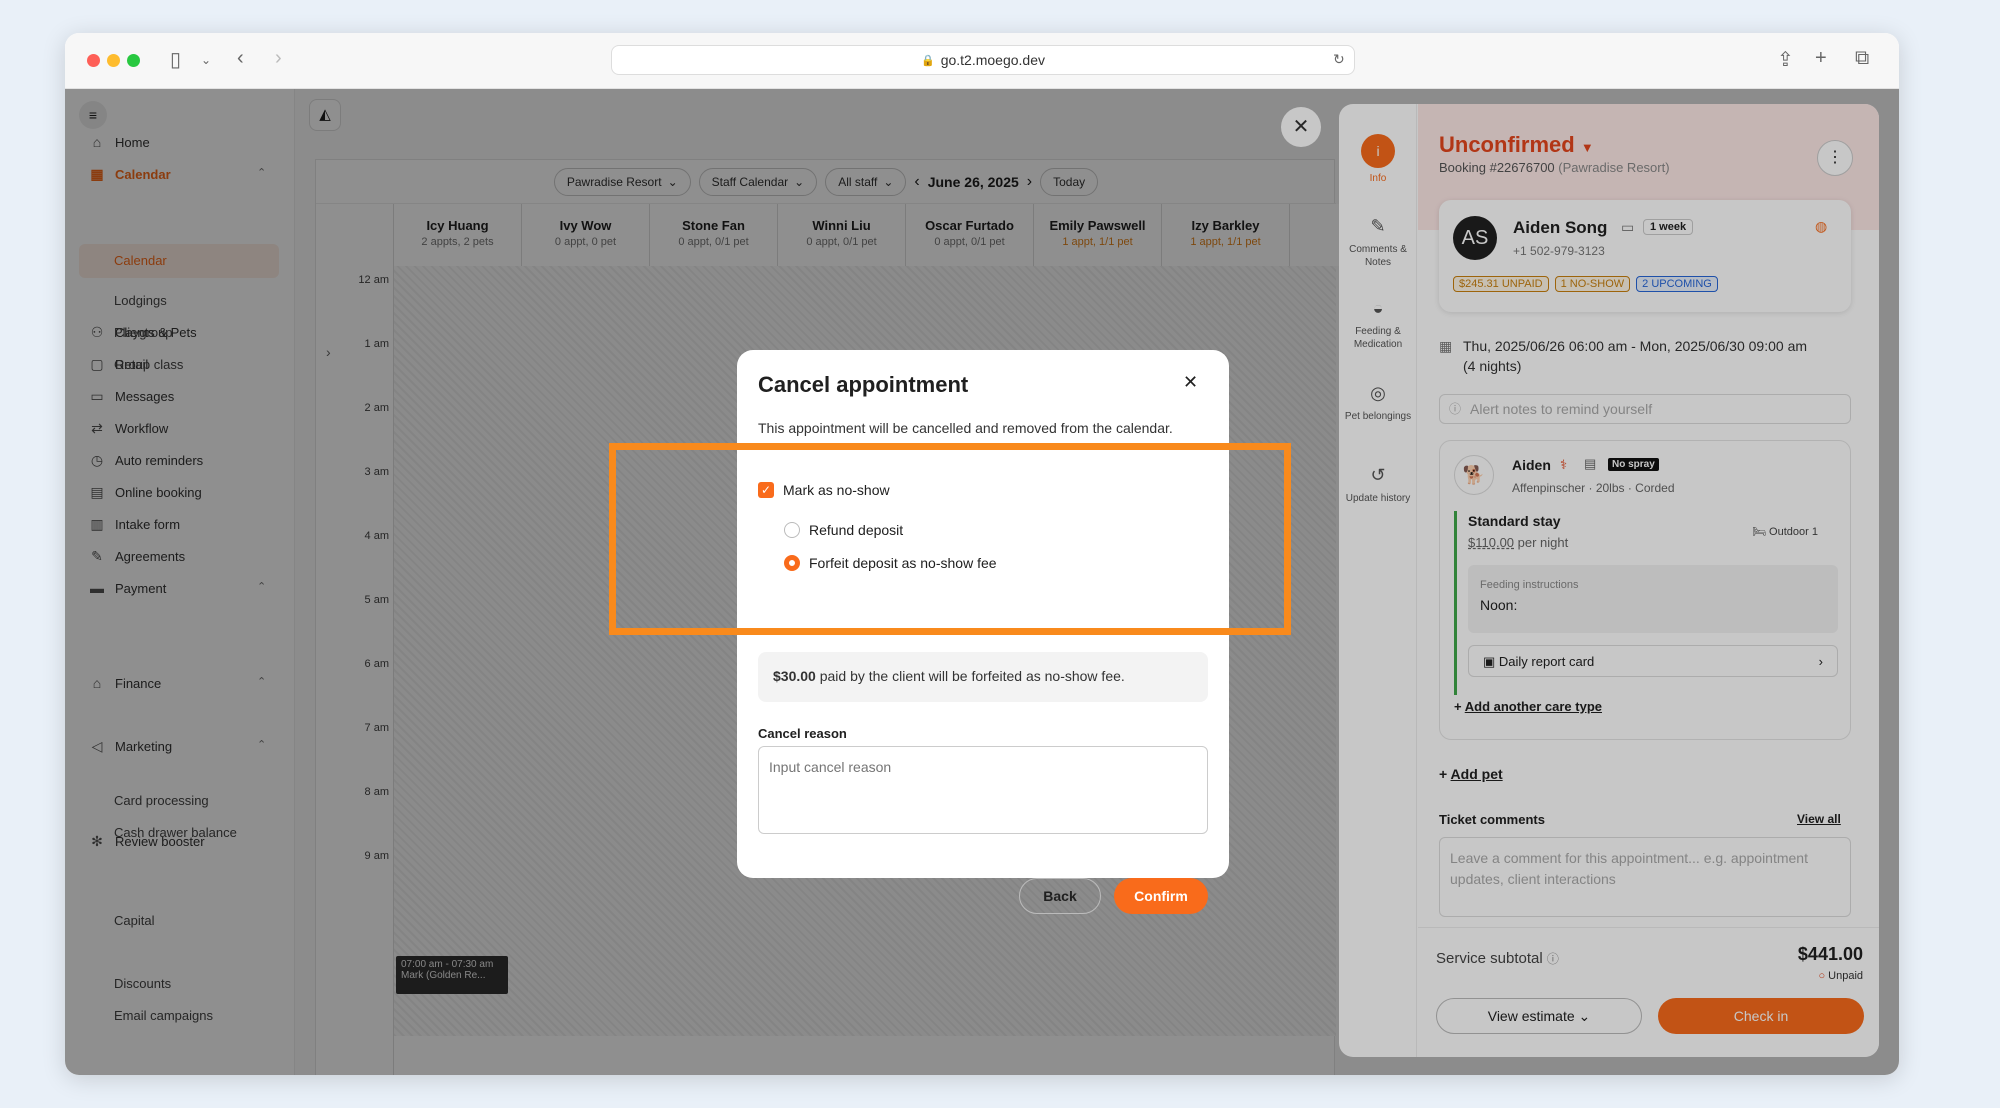  I want to click on new-tab-icon: +, so click(1821, 58).